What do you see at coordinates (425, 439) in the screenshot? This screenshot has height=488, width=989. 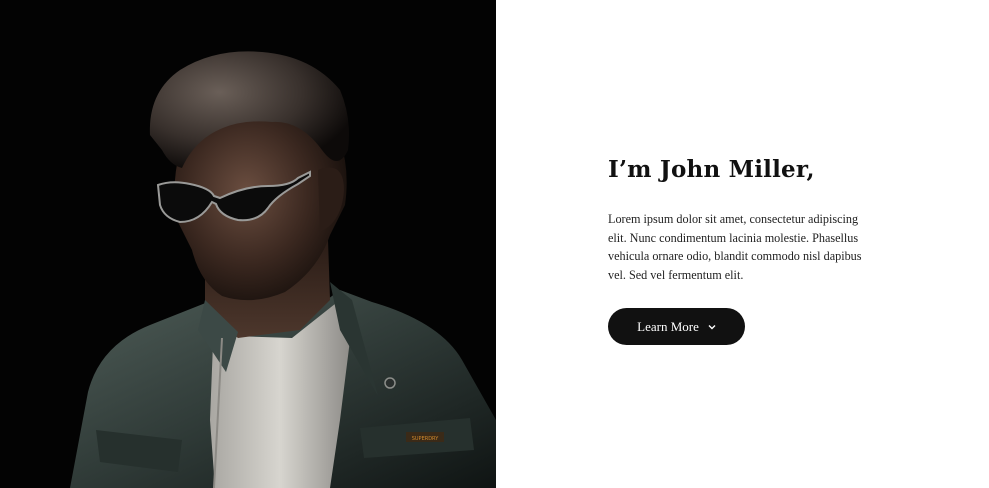 I see `jacket-tag: SUPERDRY` at bounding box center [425, 439].